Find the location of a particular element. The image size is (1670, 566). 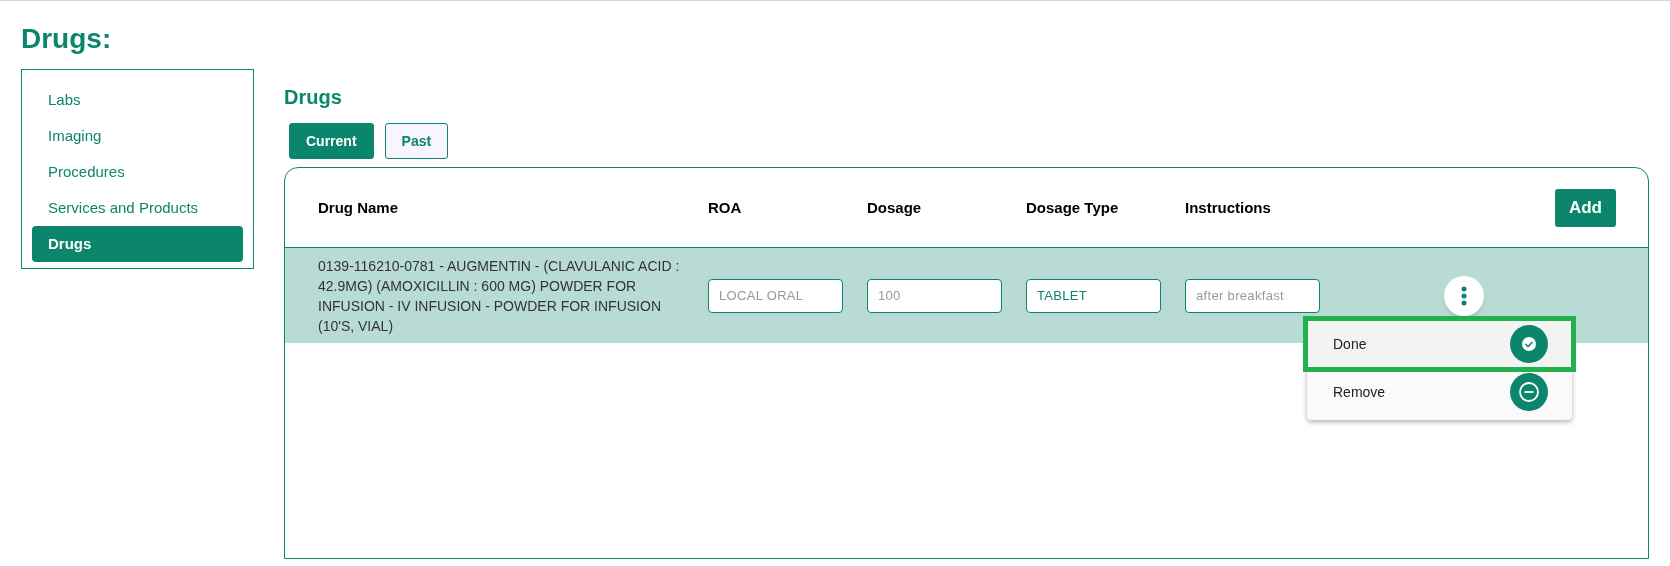

column-header: ROA is located at coordinates (725, 207).